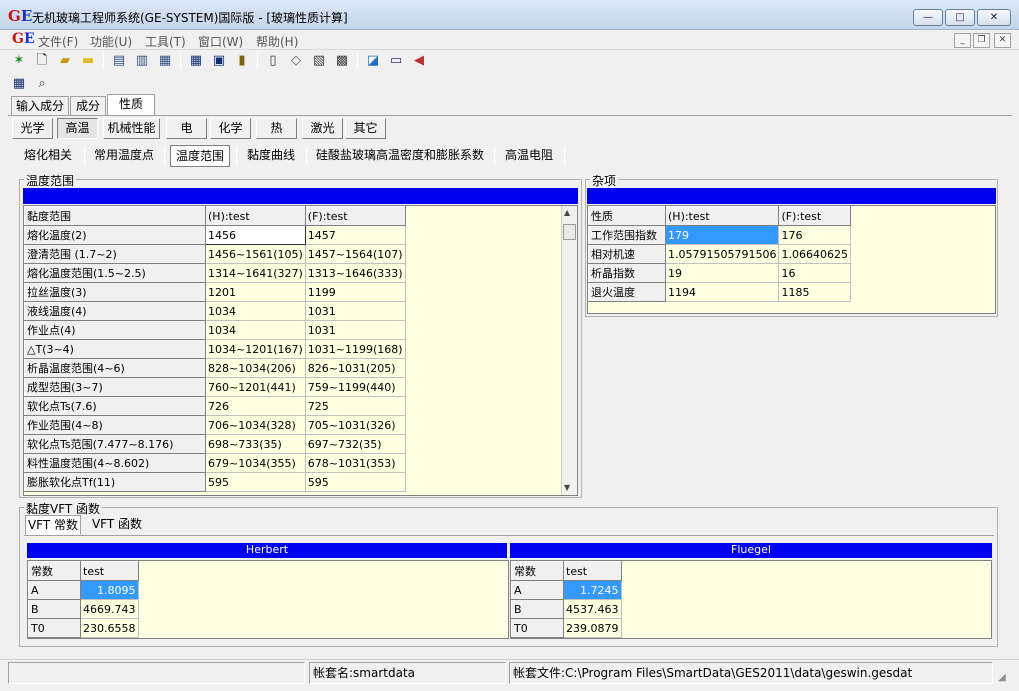 This screenshot has height=691, width=1019. Describe the element at coordinates (255, 482) in the screenshot. I see `cell-h: 595` at that location.